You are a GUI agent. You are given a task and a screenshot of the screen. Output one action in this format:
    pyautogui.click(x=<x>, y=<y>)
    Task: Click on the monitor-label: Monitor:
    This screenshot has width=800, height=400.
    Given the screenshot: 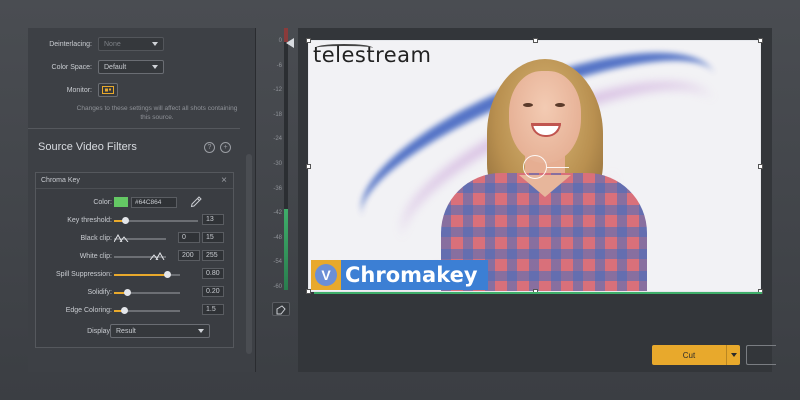 What is the action you would take?
    pyautogui.click(x=79, y=90)
    